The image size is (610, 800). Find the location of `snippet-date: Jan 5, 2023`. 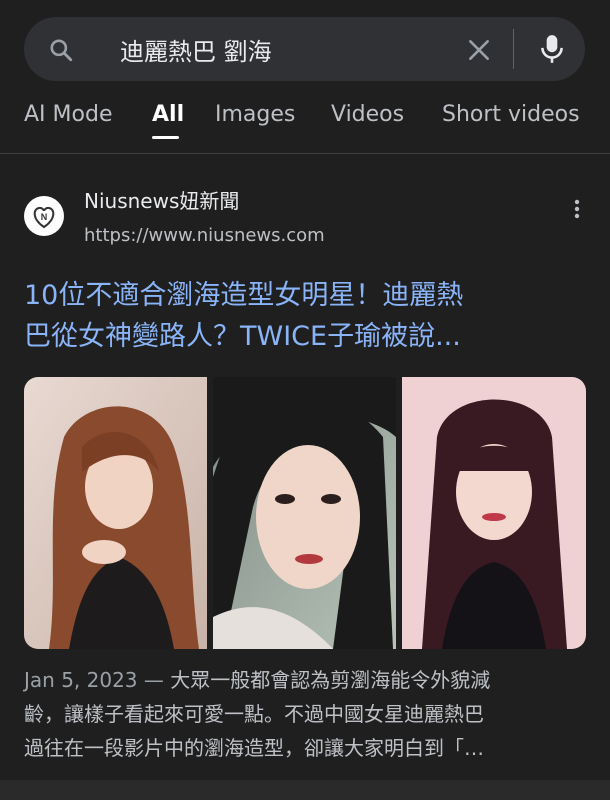

snippet-date: Jan 5, 2023 is located at coordinates (81, 680).